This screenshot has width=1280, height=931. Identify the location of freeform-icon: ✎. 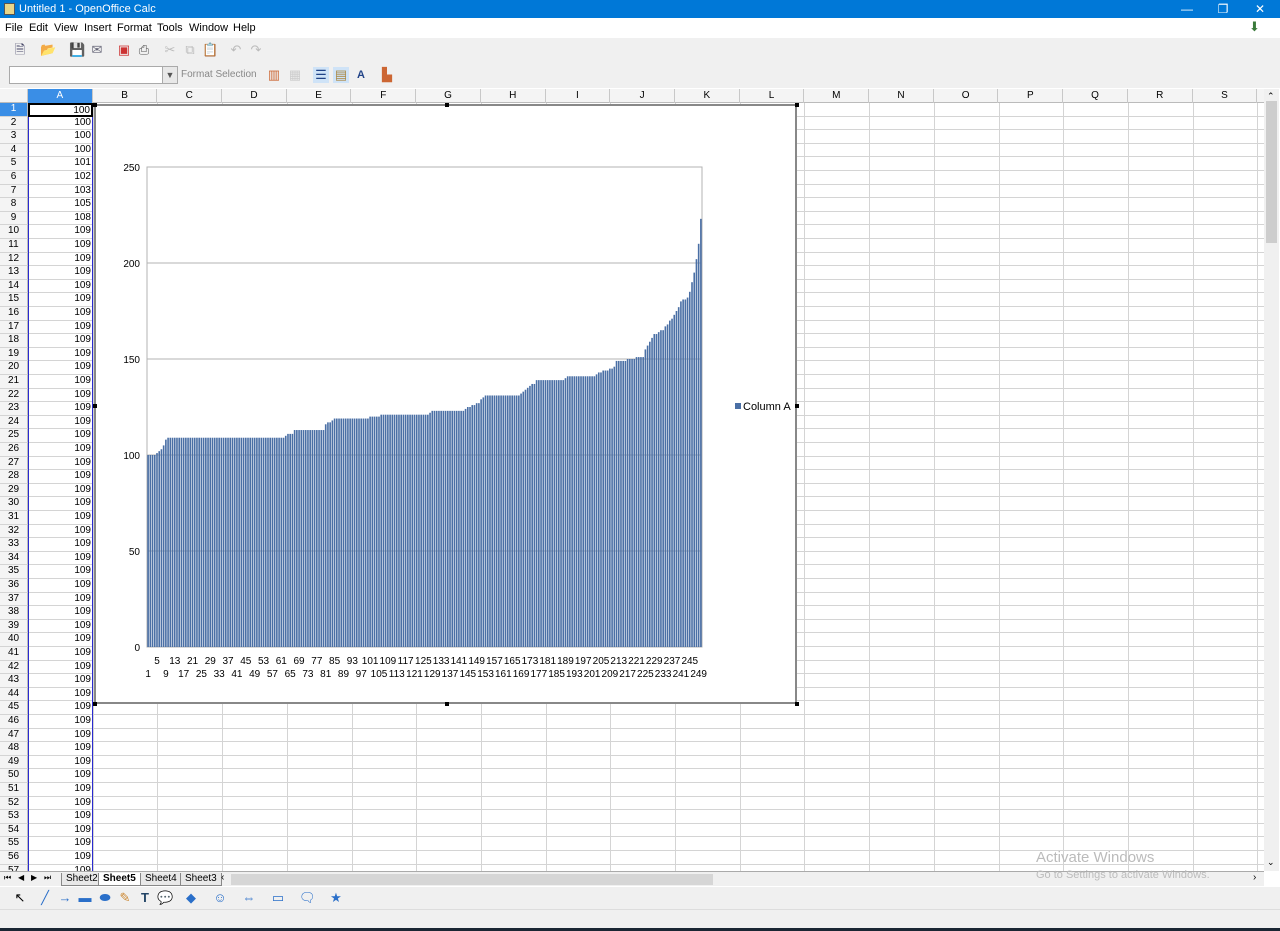
(125, 898).